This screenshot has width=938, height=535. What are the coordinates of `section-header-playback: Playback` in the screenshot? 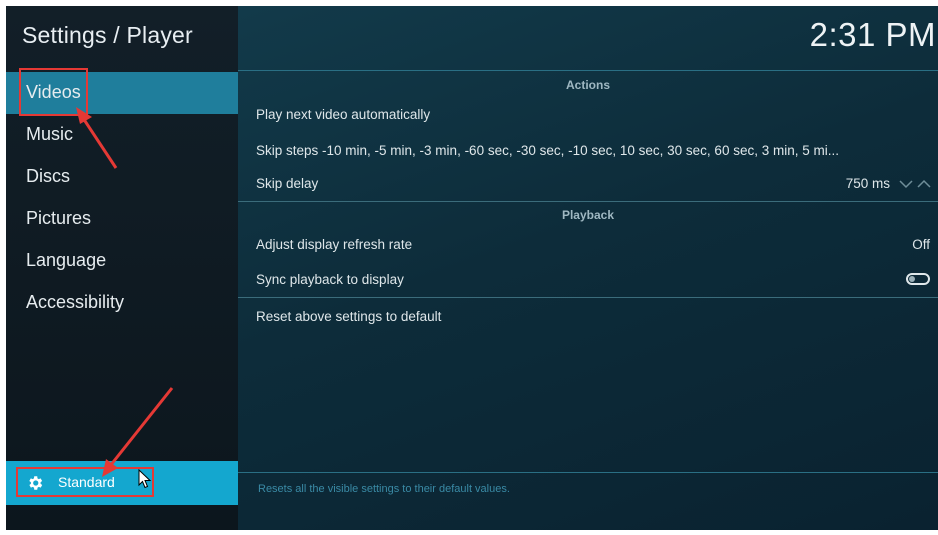 It's located at (588, 215).